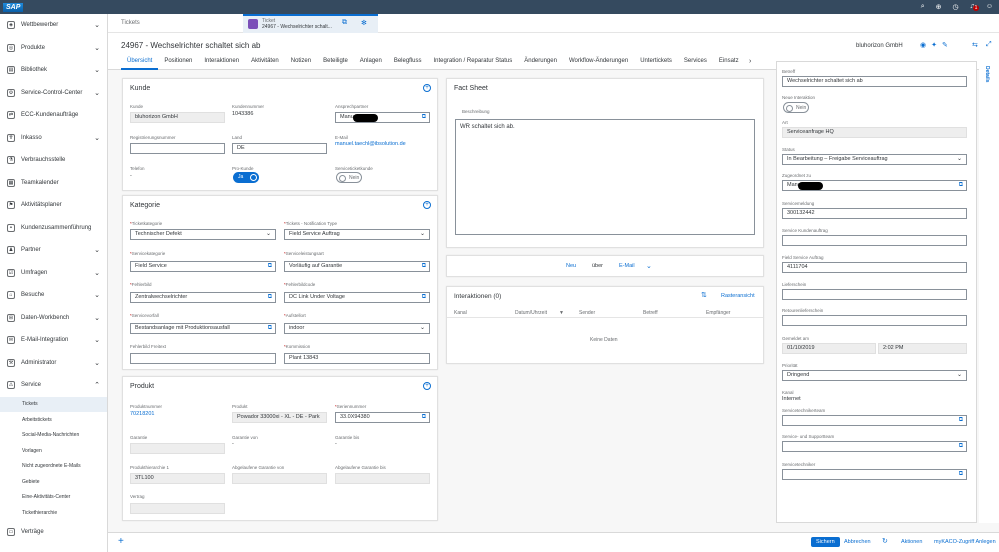 This screenshot has width=999, height=552. Describe the element at coordinates (53, 451) in the screenshot. I see `sidebar-subitem-3: Vorlagen` at that location.